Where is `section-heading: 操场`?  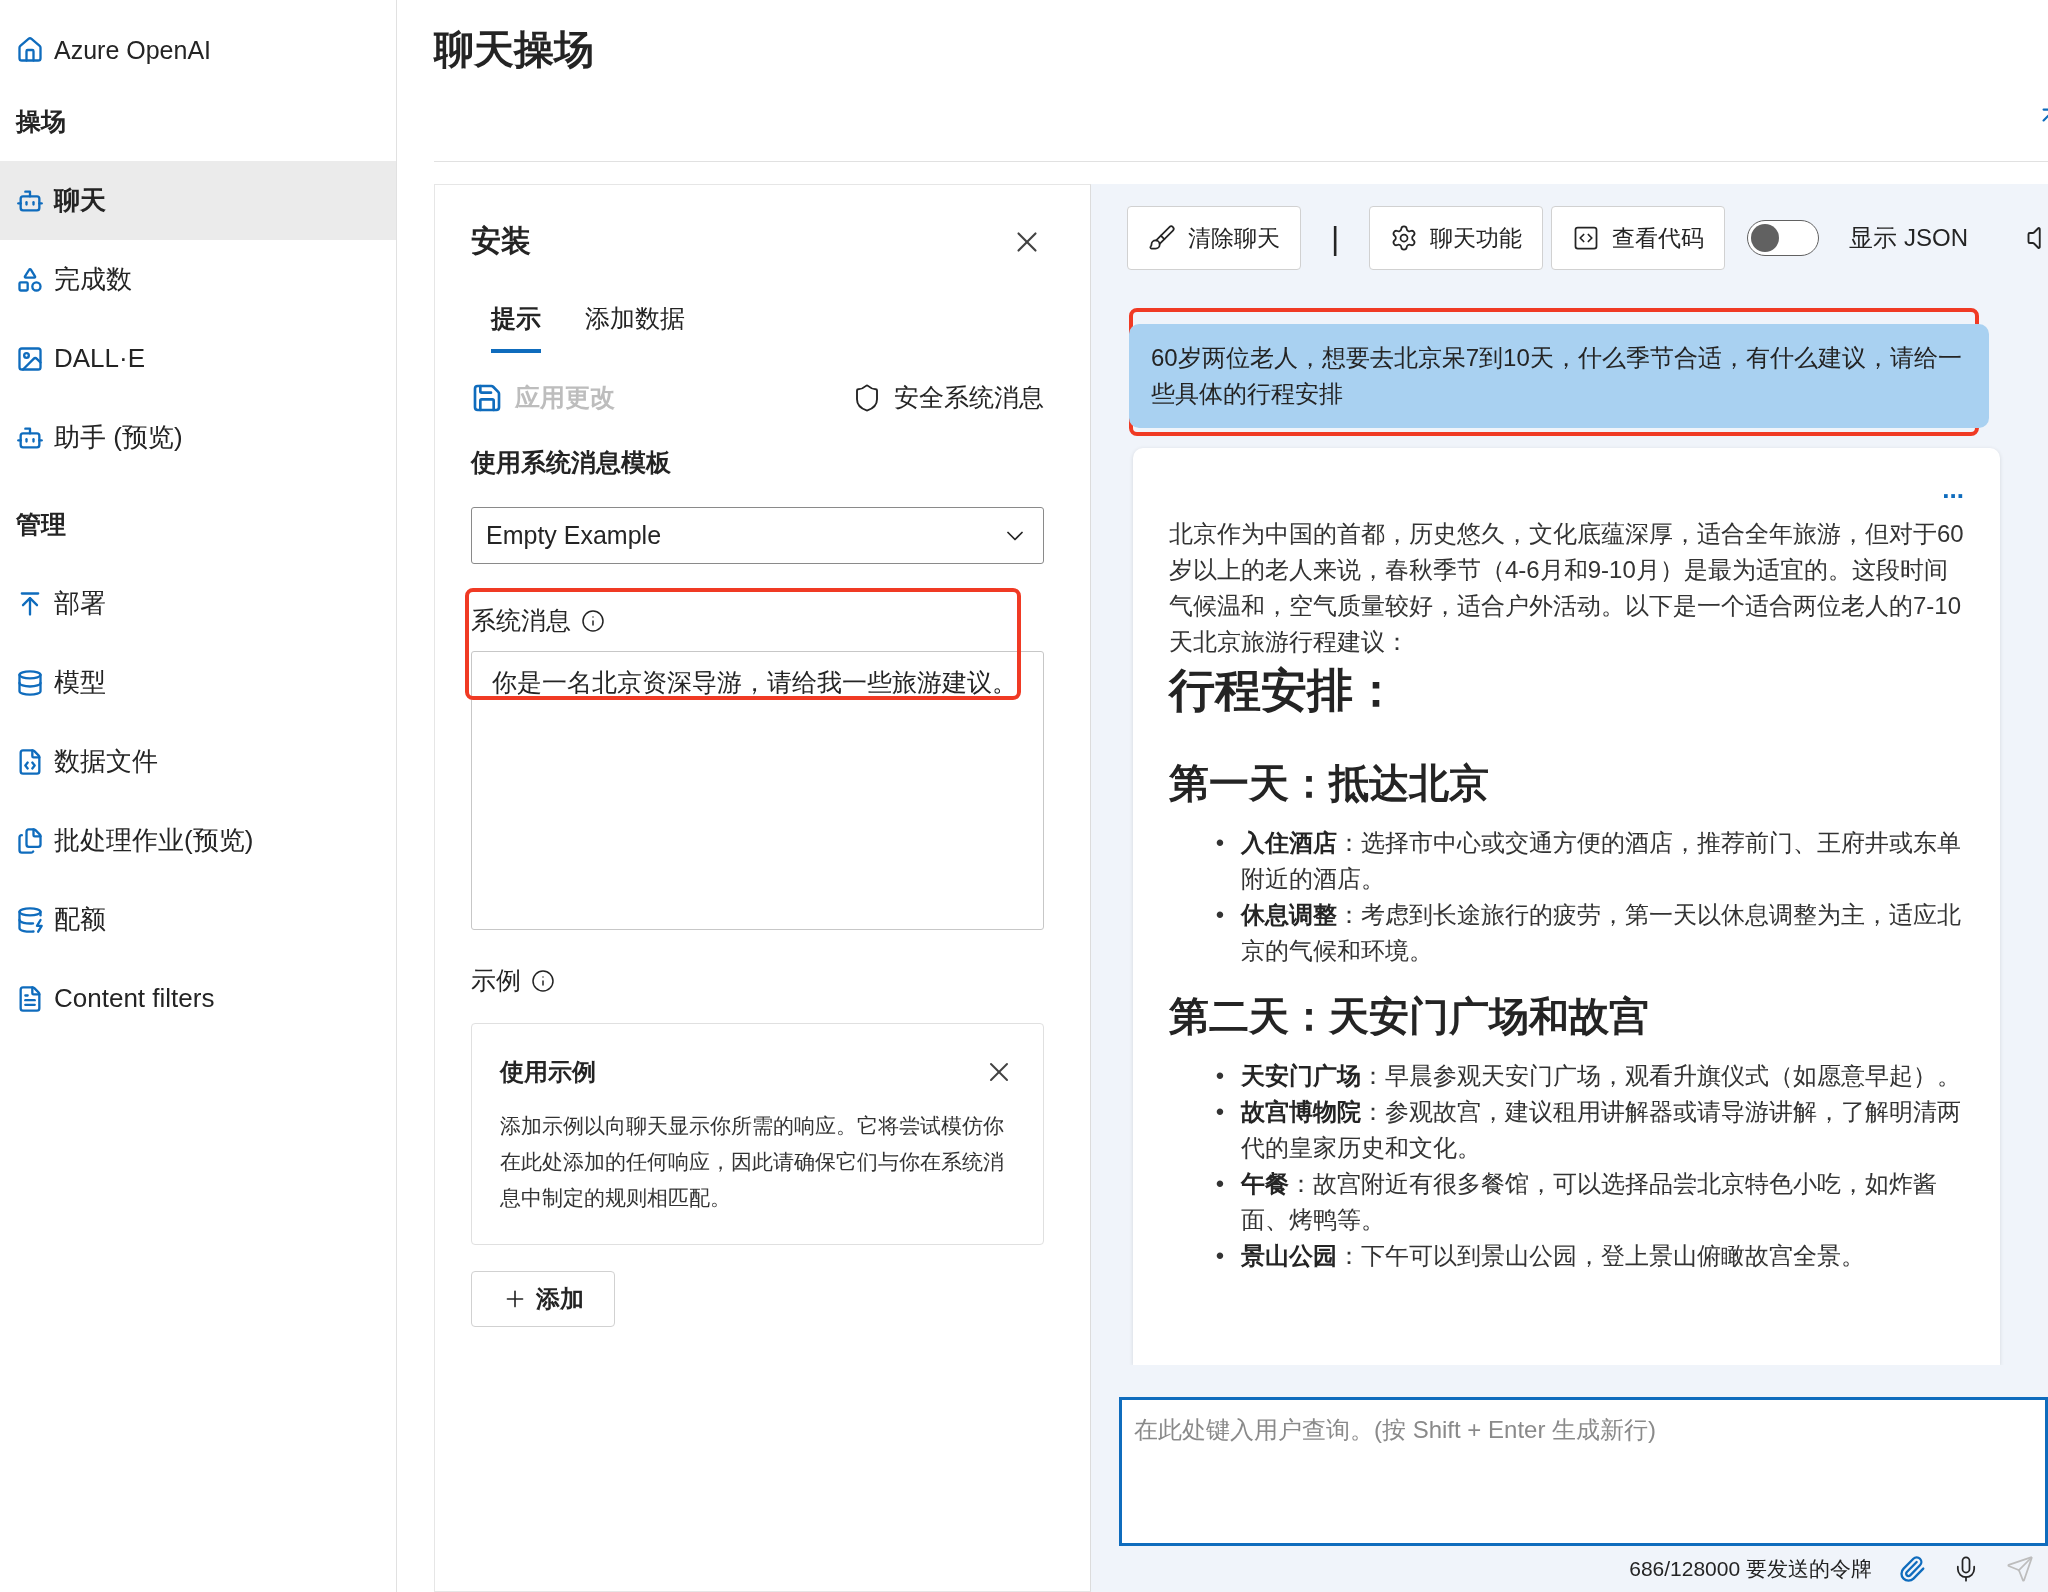
section-heading: 操场 is located at coordinates (40, 121).